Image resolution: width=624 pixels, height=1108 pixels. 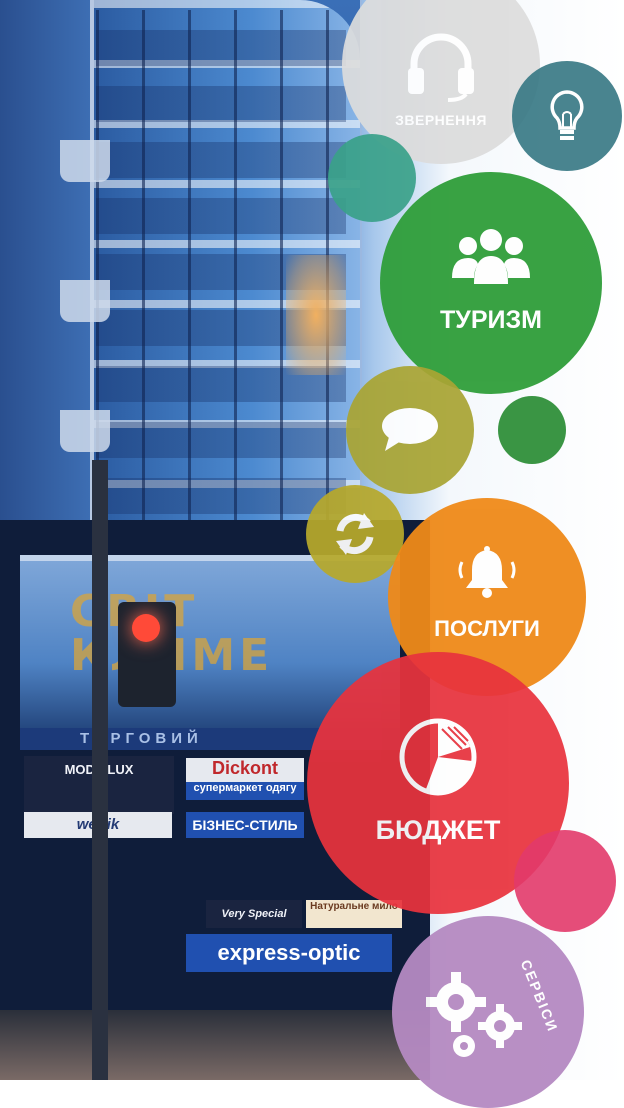 What do you see at coordinates (438, 829) in the screenshot?
I see `menu-biudzhet-label: БЮДЖЕТ` at bounding box center [438, 829].